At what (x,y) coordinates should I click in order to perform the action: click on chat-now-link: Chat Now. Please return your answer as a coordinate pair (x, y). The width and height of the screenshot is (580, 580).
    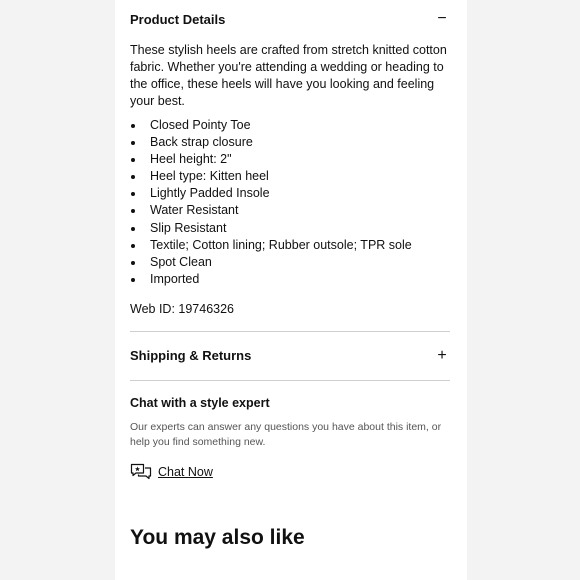
    Looking at the image, I should click on (185, 472).